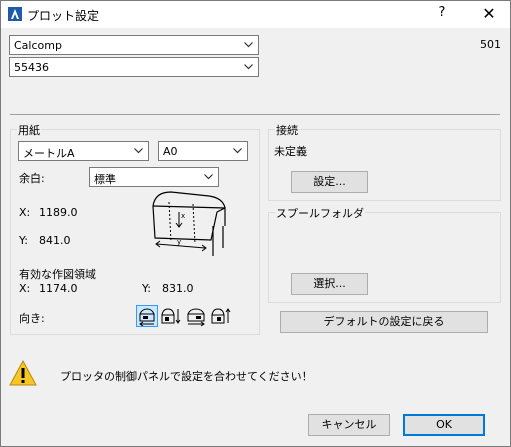 The image size is (511, 447). I want to click on paper-unit-value: メートルA, so click(49, 153).